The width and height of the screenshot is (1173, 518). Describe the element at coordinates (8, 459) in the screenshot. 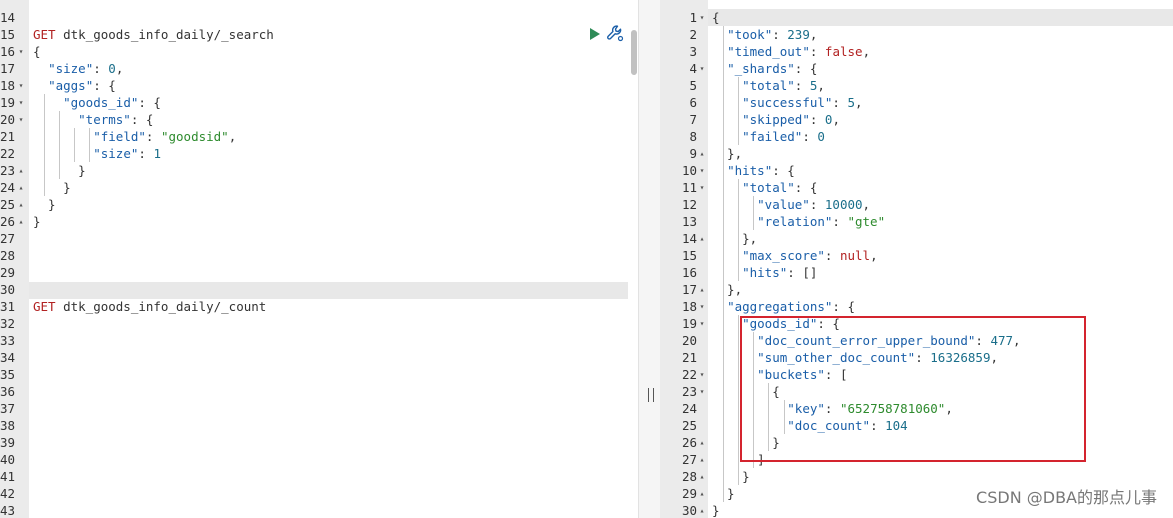

I see `line-number-text: 40` at that location.